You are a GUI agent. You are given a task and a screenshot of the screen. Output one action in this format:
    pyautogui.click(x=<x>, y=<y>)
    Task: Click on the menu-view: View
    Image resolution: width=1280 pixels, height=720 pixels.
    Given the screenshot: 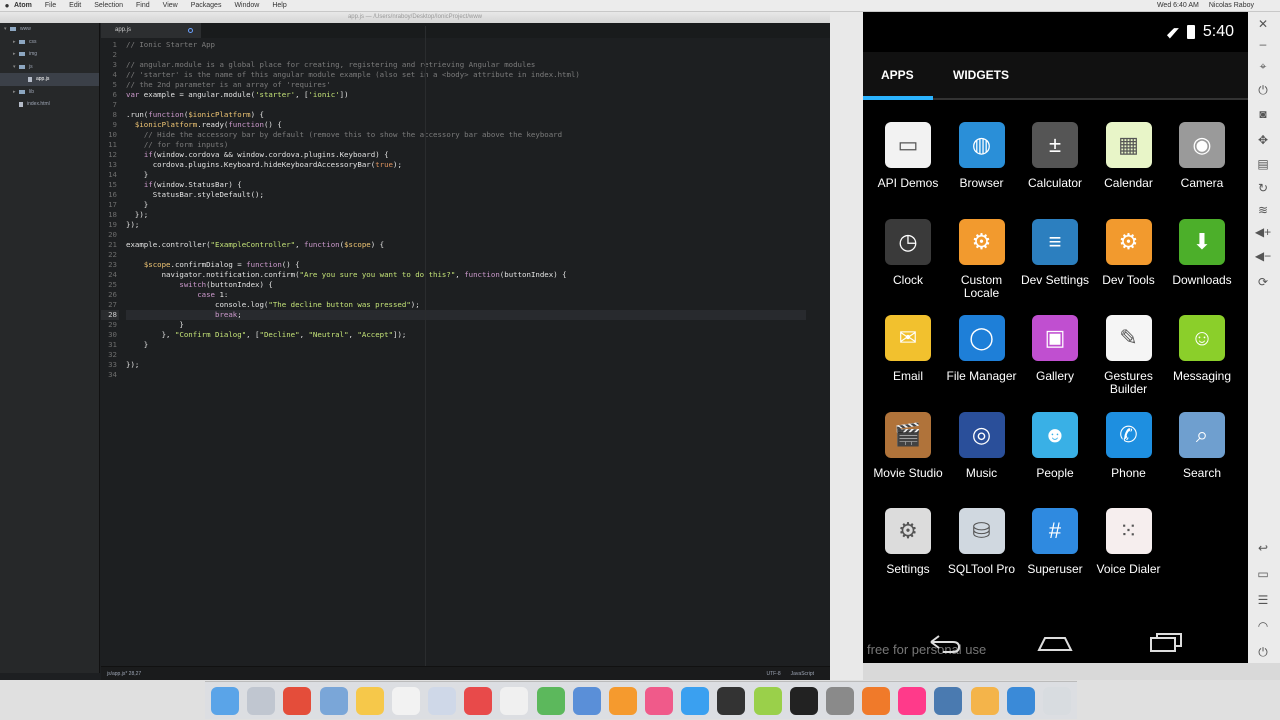 What is the action you would take?
    pyautogui.click(x=170, y=5)
    